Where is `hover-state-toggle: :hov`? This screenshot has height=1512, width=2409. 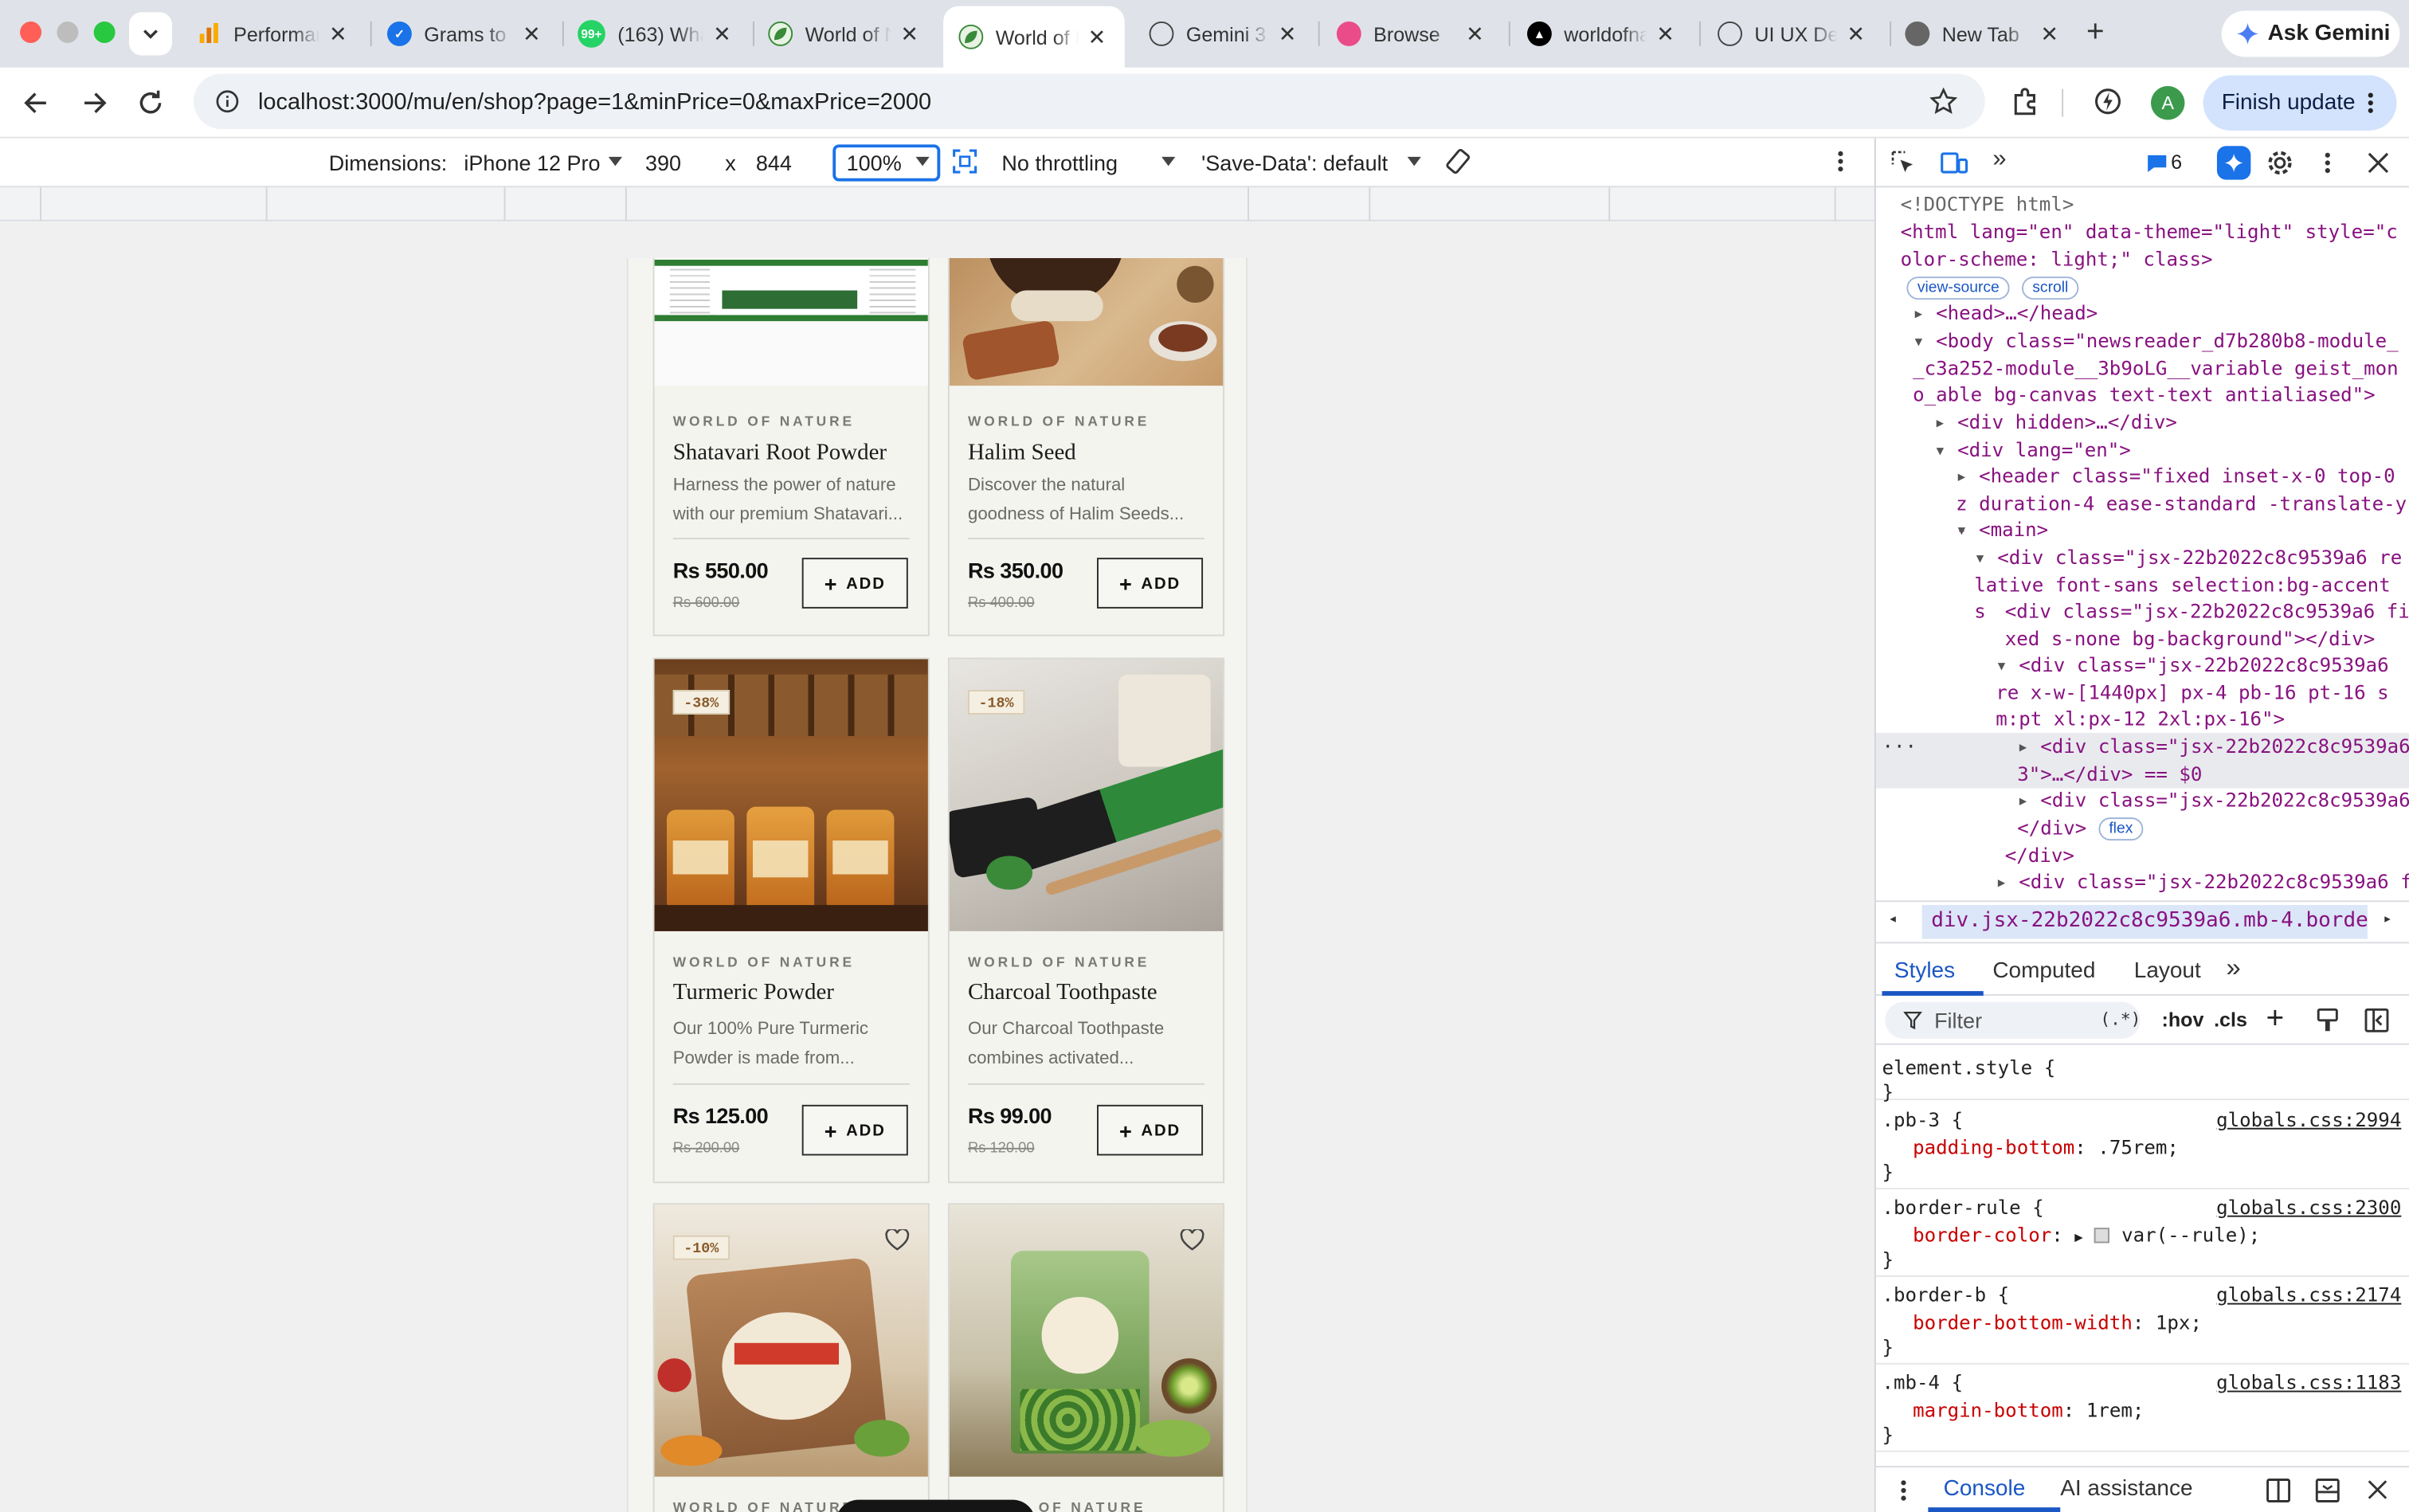 hover-state-toggle: :hov is located at coordinates (2182, 1019).